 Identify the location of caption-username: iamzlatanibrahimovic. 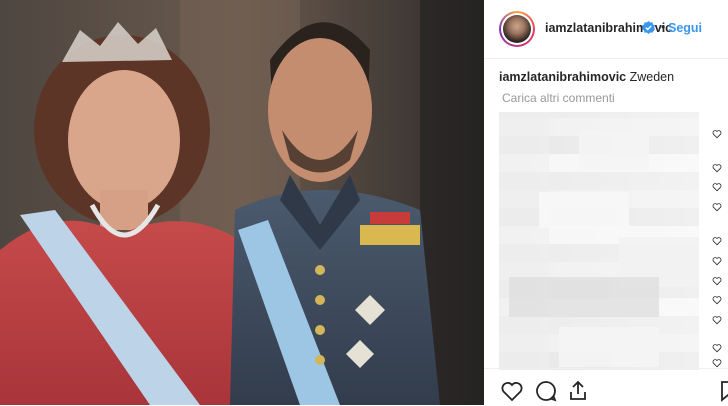
(562, 77).